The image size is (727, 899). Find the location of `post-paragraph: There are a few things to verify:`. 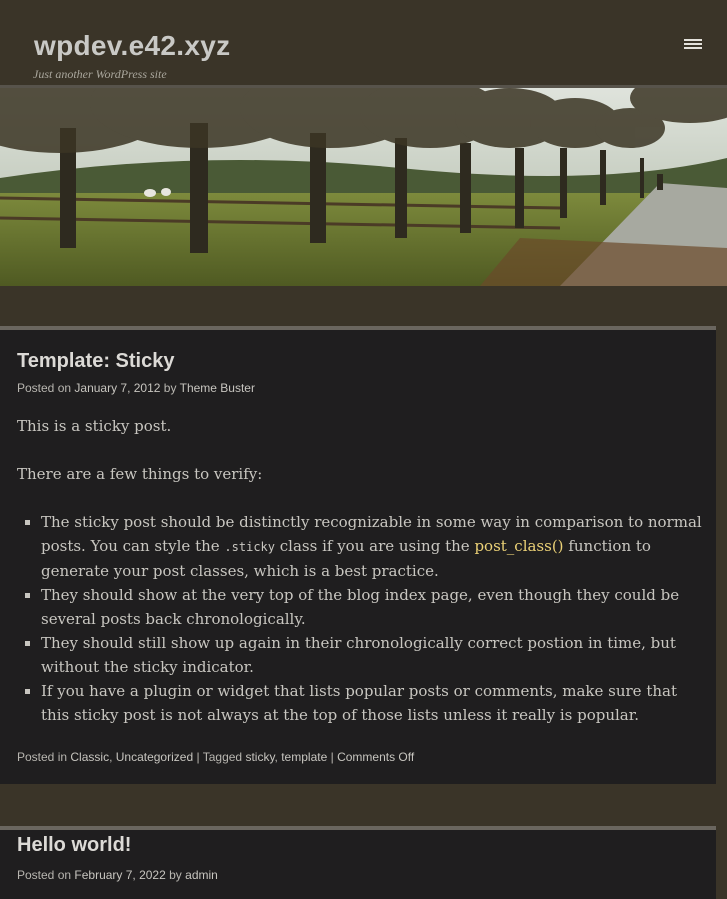

post-paragraph: There are a few things to verify: is located at coordinates (140, 474).